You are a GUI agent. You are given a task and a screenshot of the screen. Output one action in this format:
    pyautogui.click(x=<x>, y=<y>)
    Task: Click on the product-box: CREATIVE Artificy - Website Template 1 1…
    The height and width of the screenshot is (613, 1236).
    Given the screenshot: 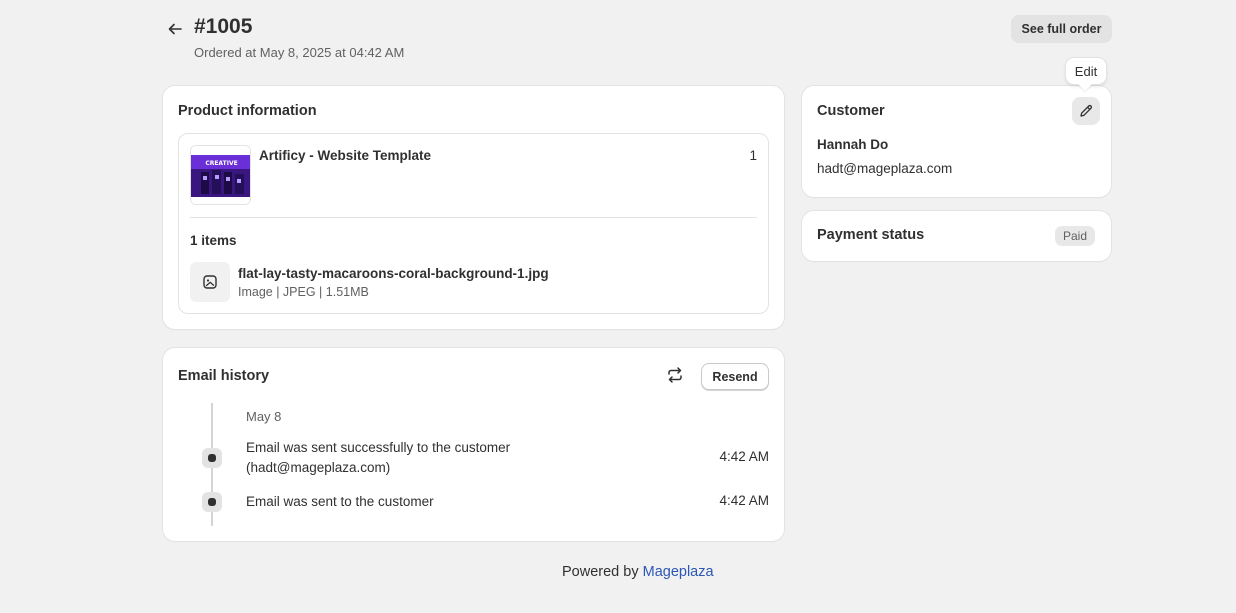 What is the action you would take?
    pyautogui.click(x=473, y=223)
    